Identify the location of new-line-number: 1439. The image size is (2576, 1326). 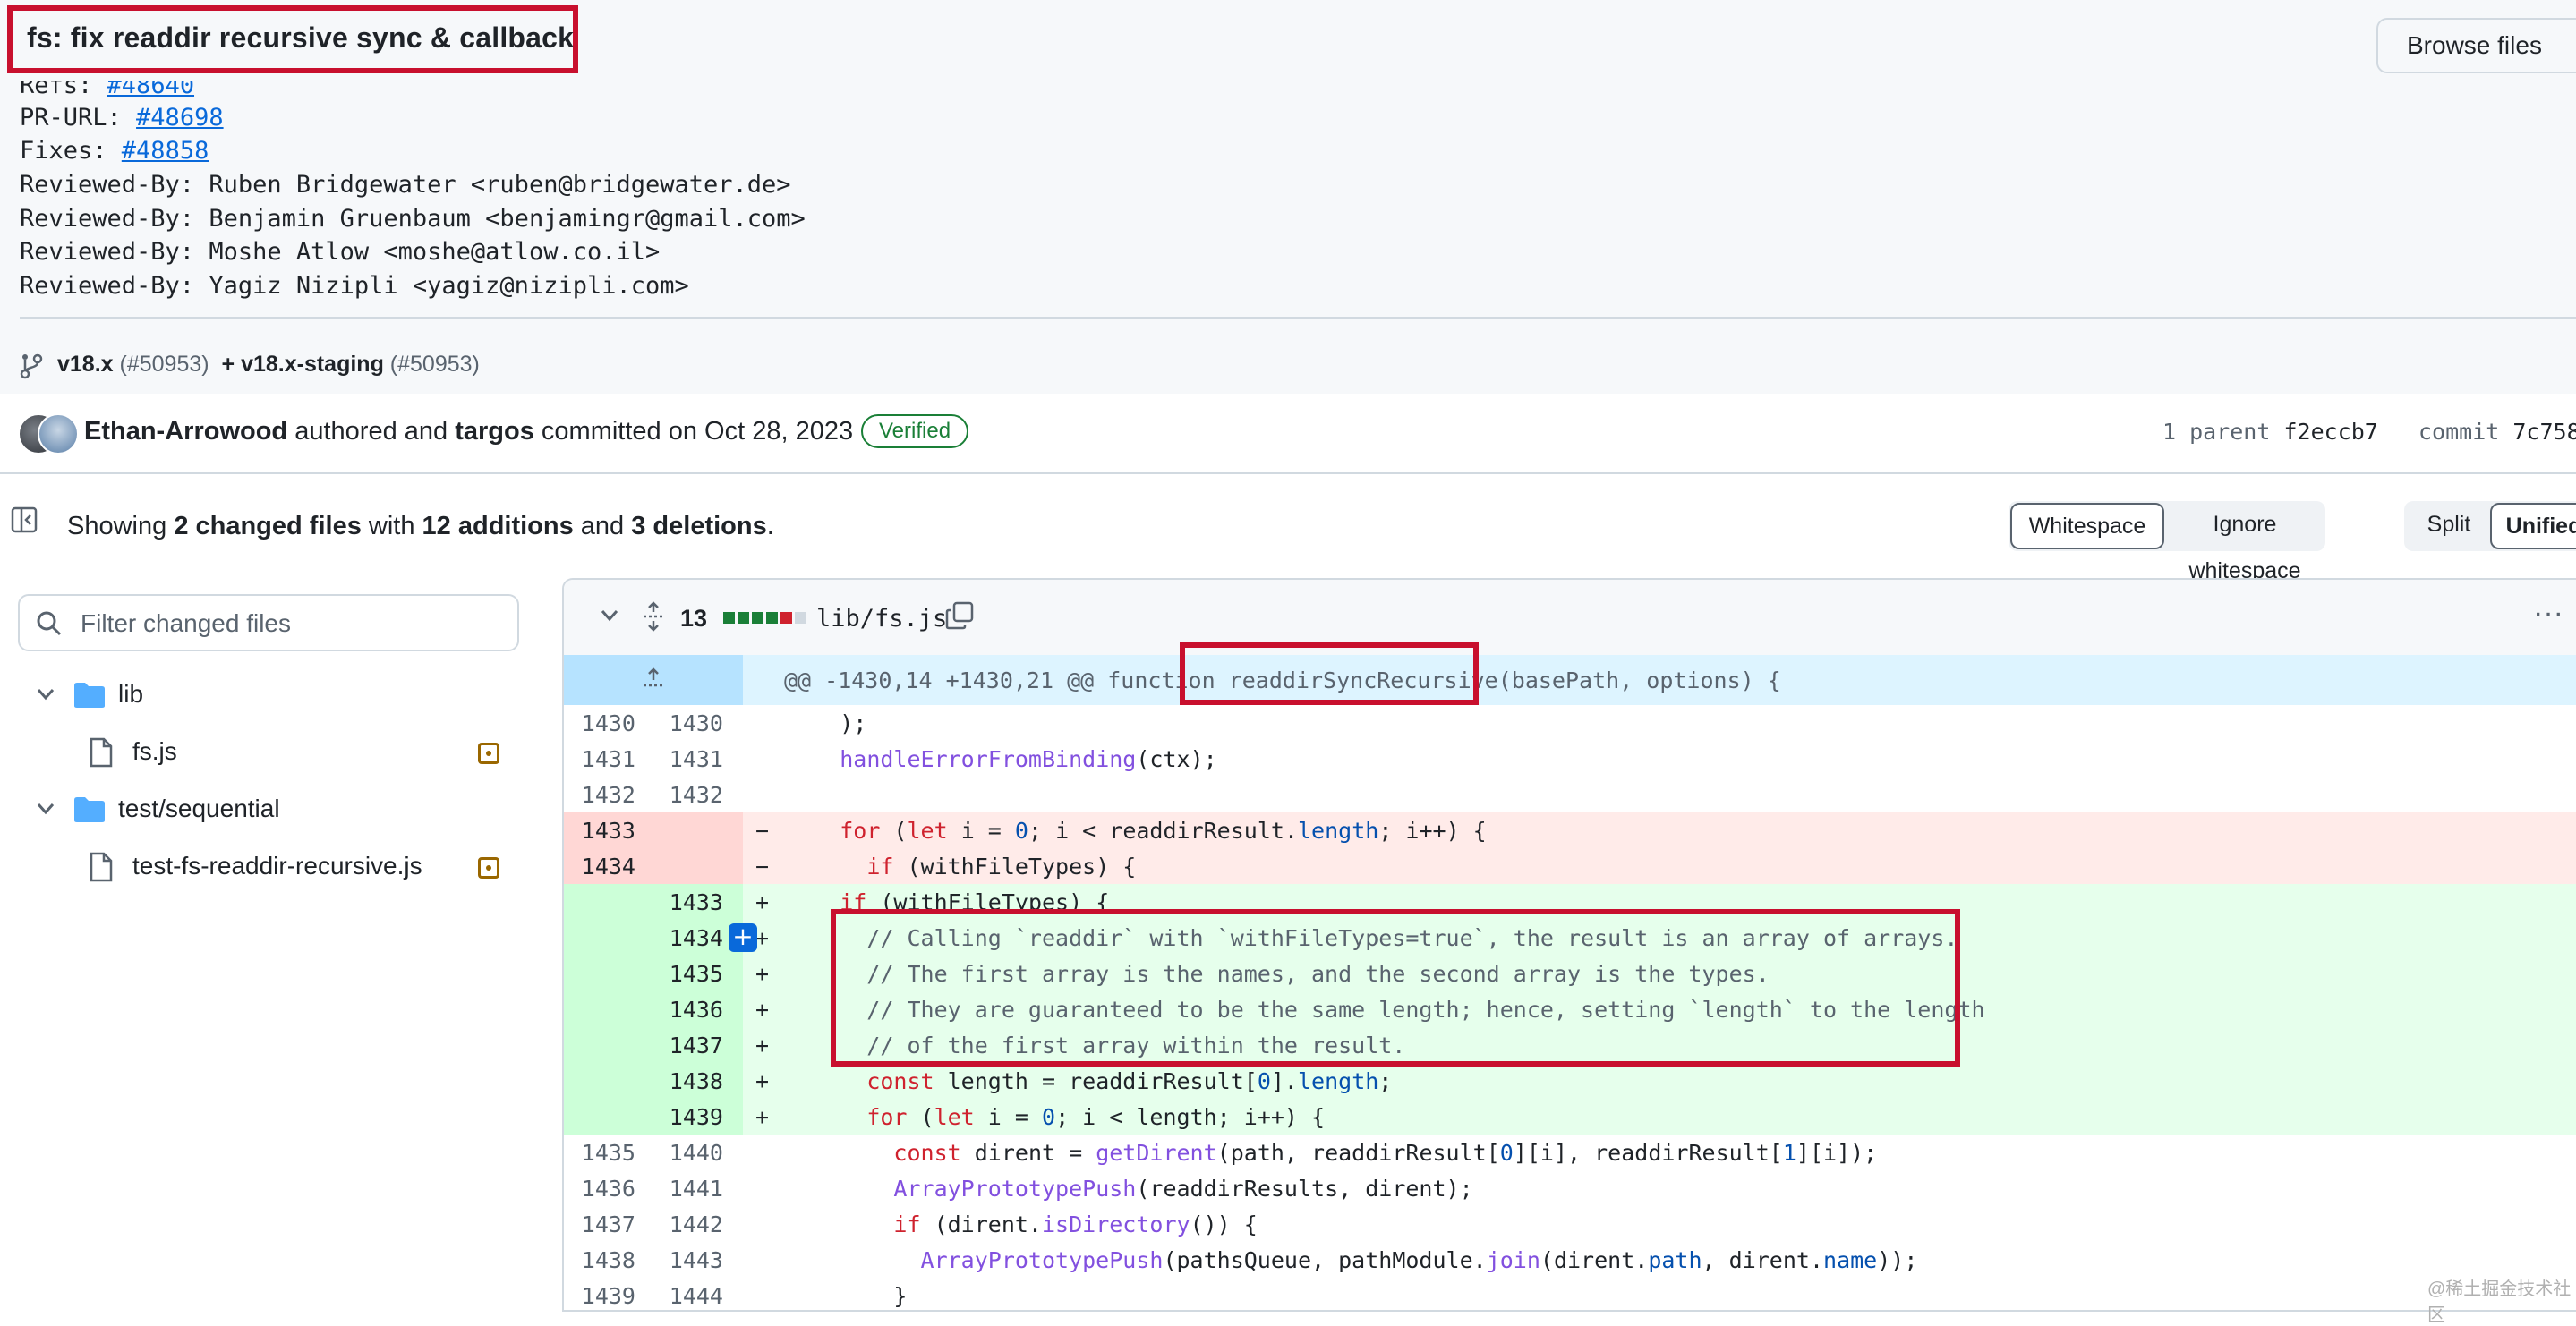
(687, 1117).